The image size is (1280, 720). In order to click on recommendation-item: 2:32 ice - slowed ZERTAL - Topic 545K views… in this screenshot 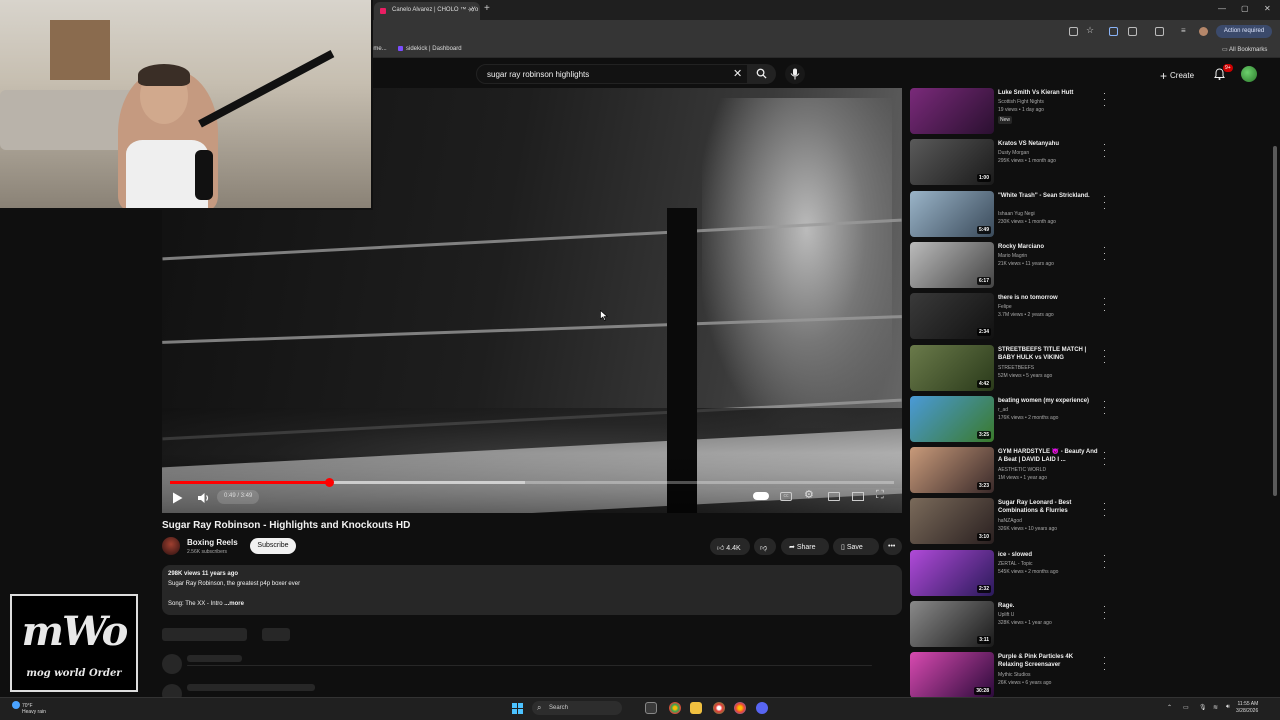, I will do `click(1010, 573)`.